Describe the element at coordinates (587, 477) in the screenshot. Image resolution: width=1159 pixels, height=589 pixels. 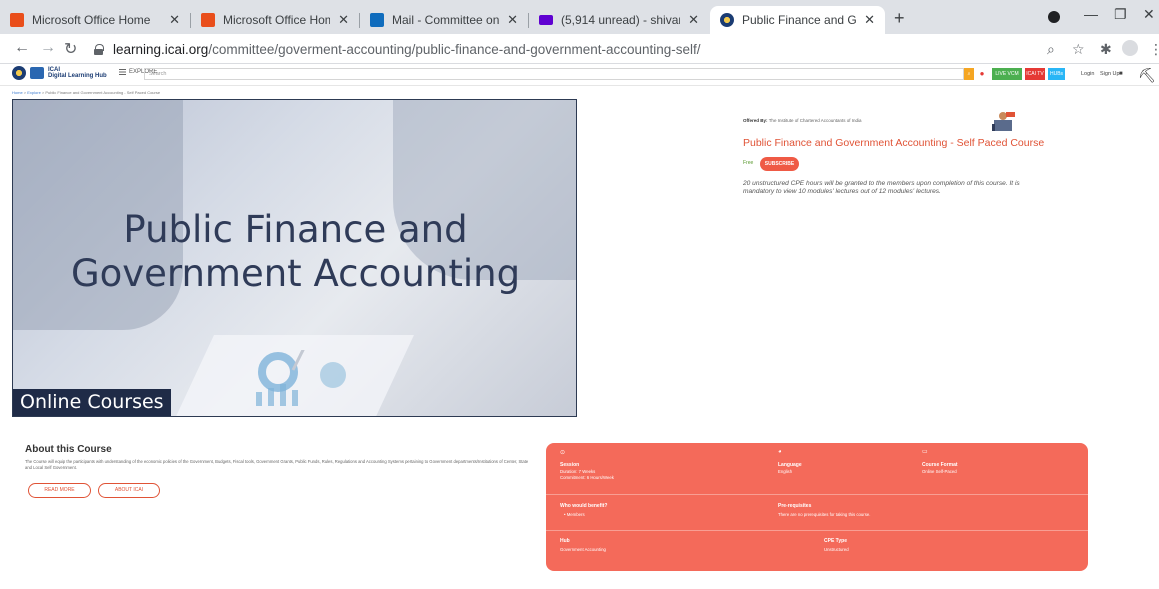
I see `session-commitment: Commitment: 6 Hours/Week` at that location.